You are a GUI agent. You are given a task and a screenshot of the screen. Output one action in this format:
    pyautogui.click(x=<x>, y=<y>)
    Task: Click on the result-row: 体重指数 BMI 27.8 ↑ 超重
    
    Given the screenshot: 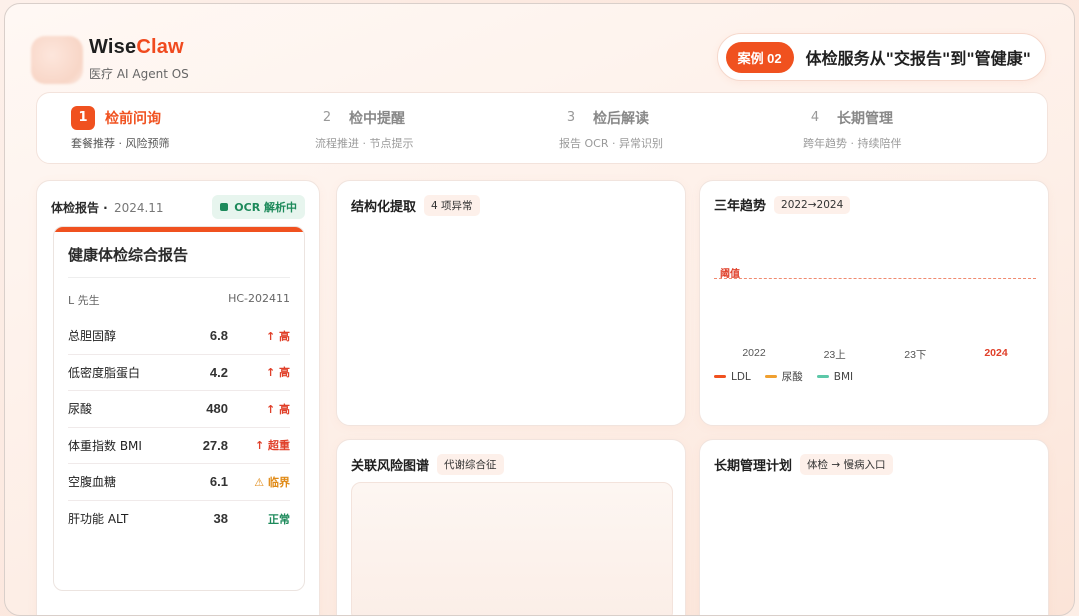 What is the action you would take?
    pyautogui.click(x=179, y=446)
    